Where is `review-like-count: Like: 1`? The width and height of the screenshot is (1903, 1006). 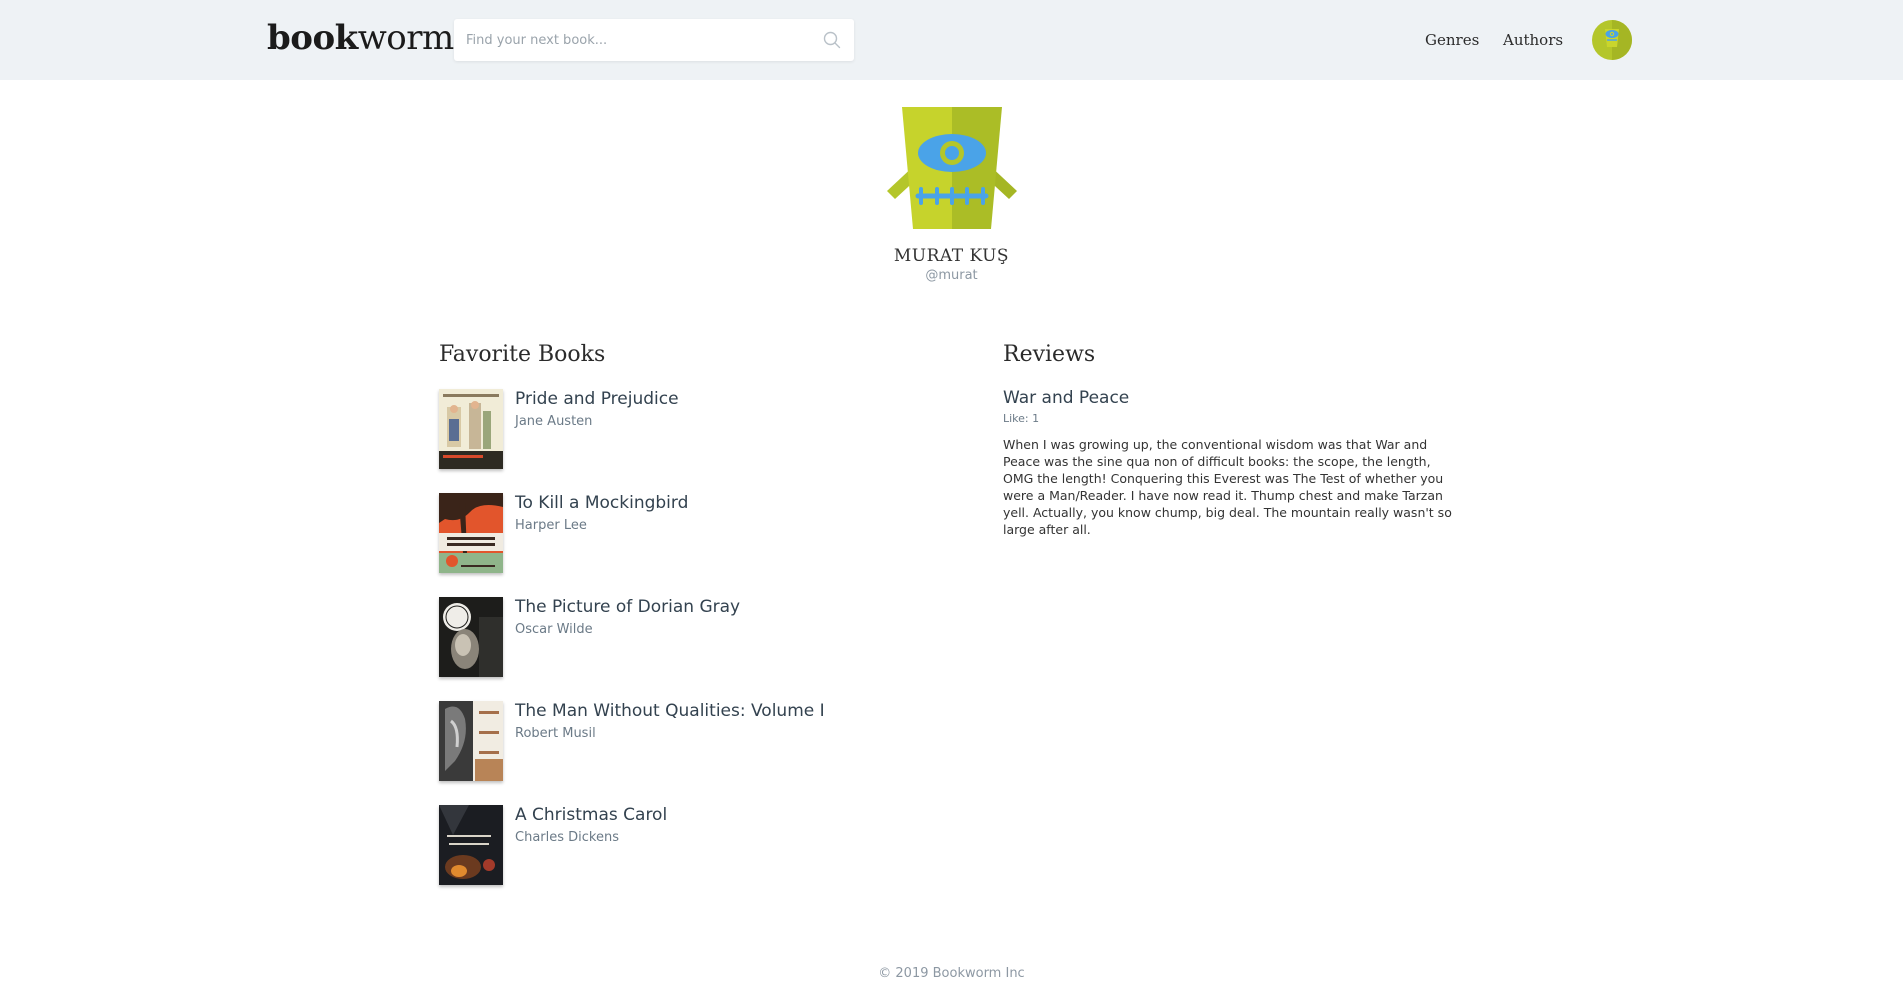
review-like-count: Like: 1 is located at coordinates (1021, 418).